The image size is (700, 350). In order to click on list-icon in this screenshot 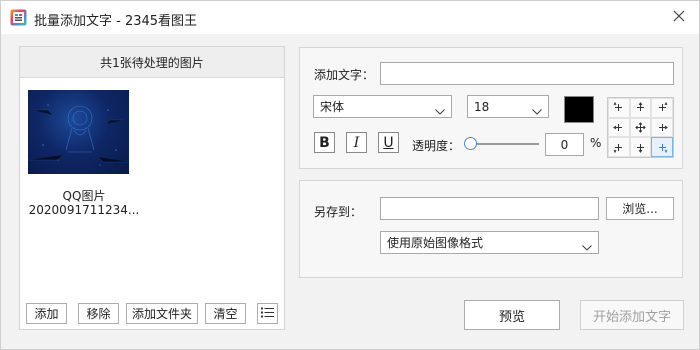, I will do `click(267, 314)`.